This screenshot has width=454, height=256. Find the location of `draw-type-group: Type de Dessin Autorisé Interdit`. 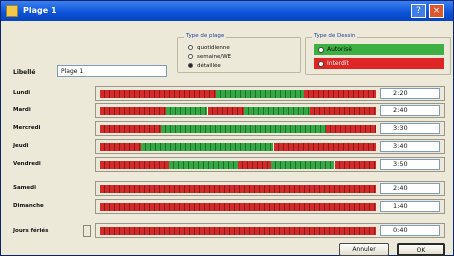

draw-type-group: Type de Dessin Autorisé Interdit is located at coordinates (378, 54).